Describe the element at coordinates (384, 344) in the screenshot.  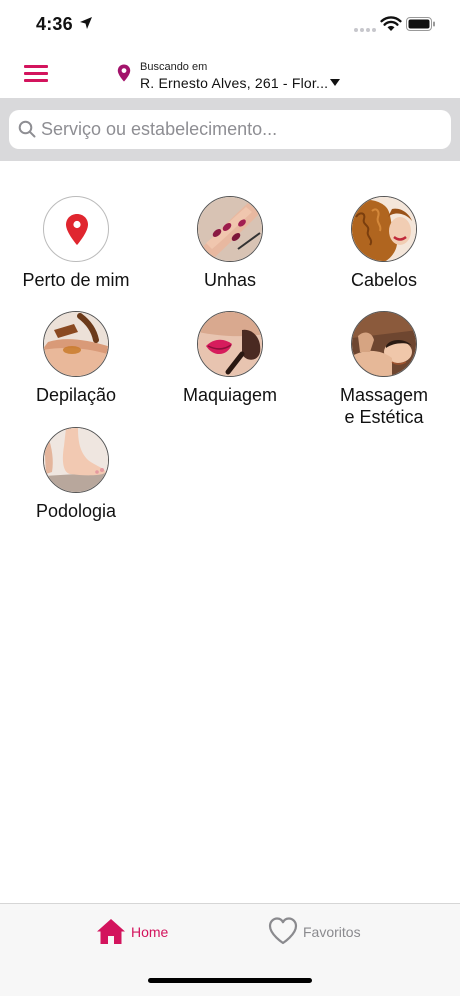
I see `massage-image` at that location.